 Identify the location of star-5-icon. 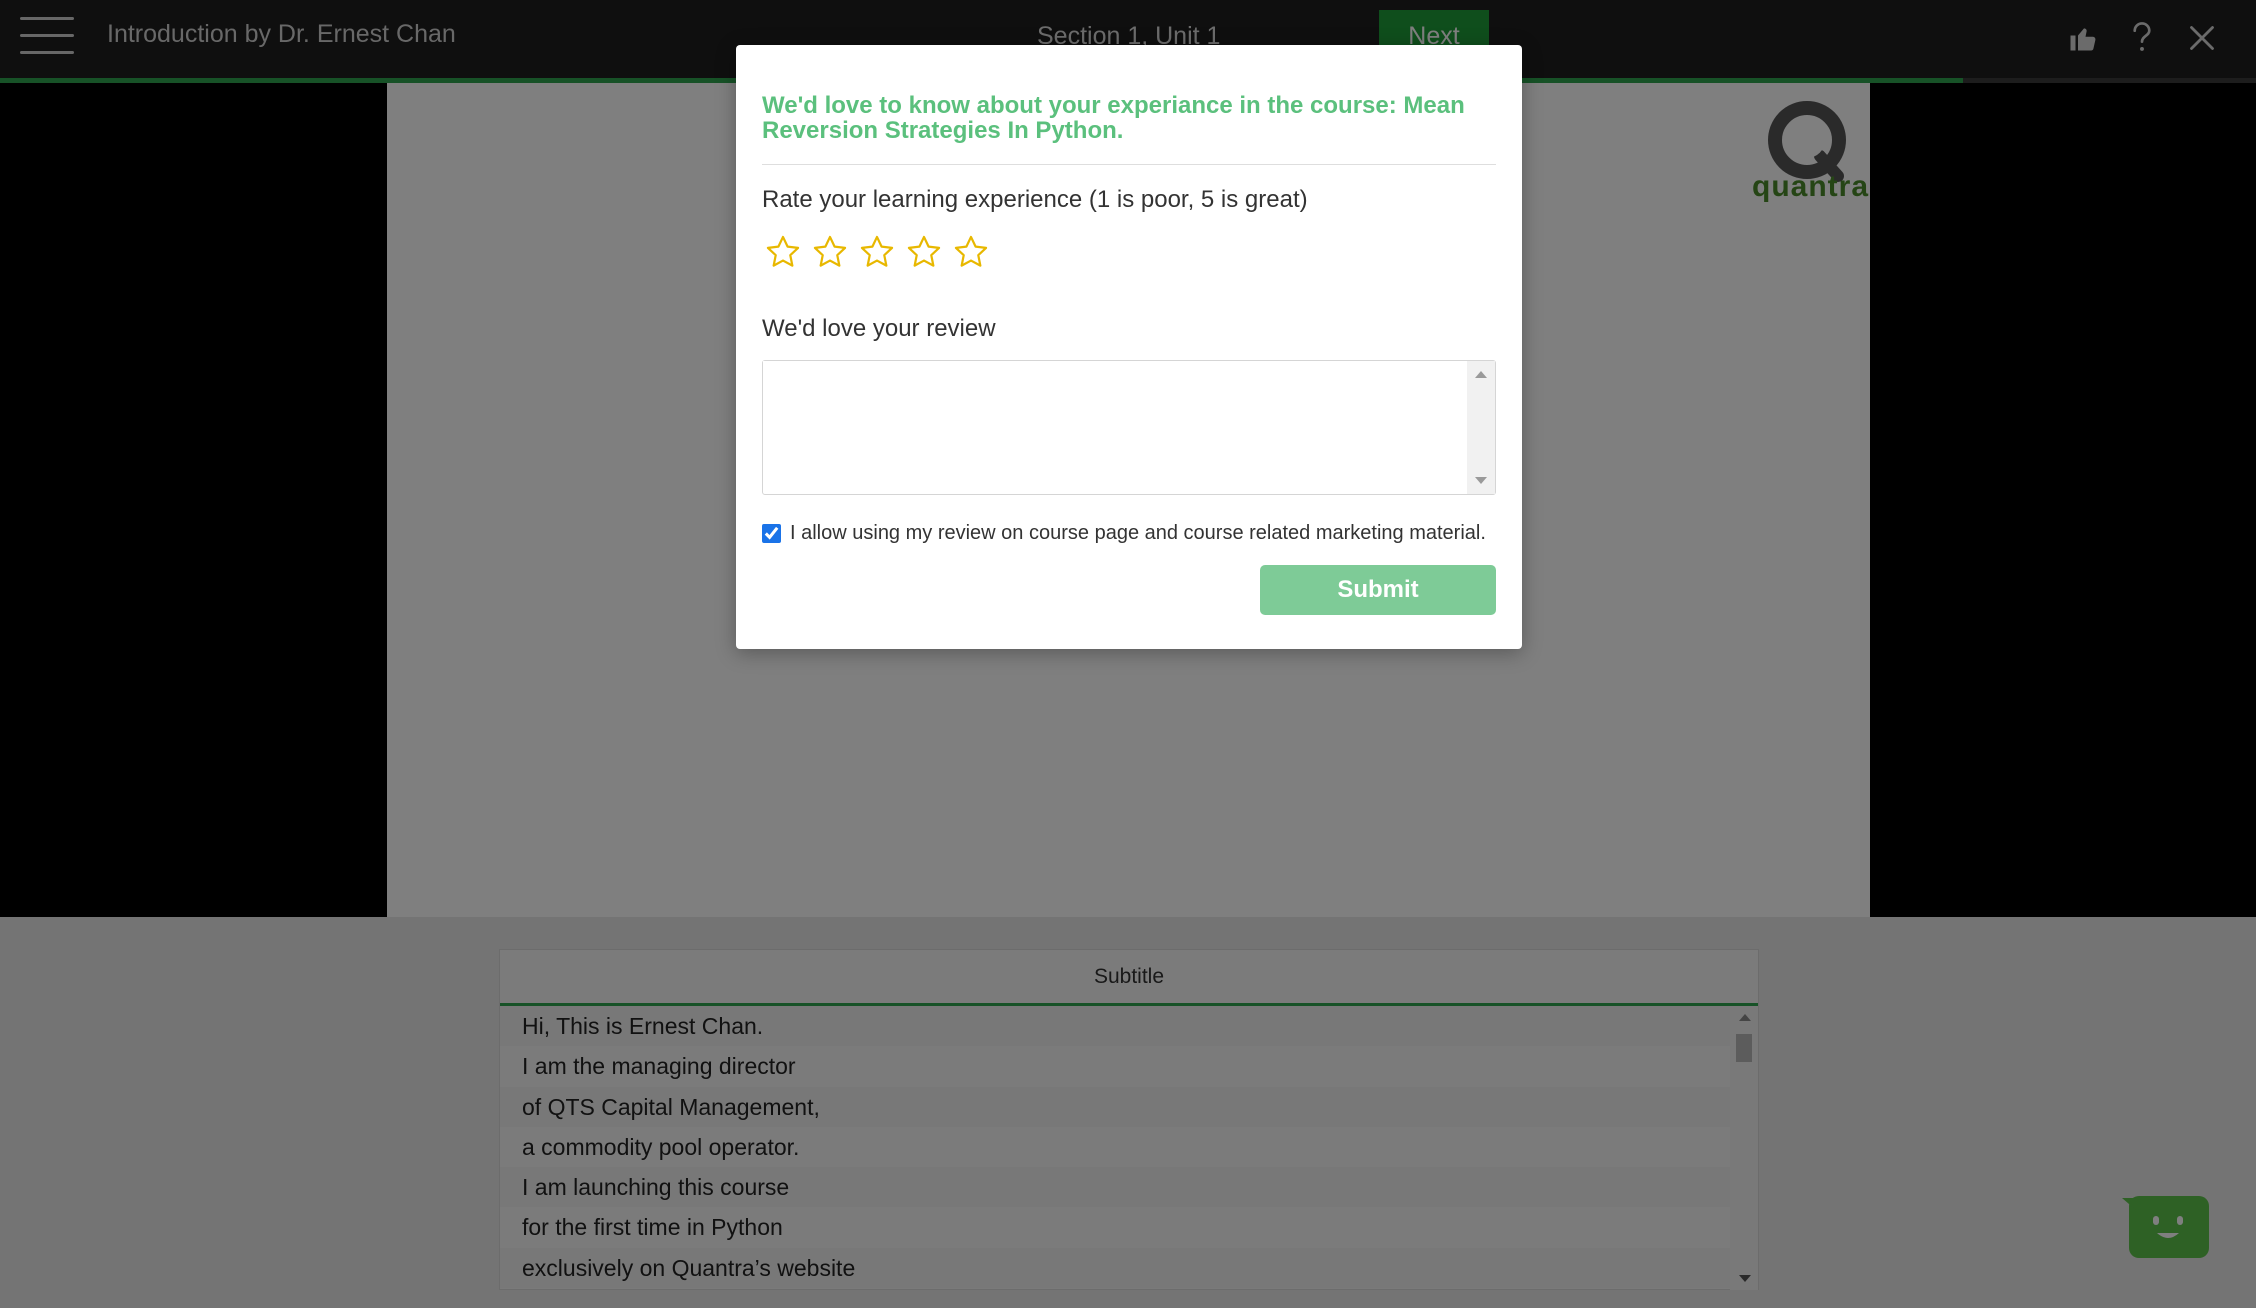
(971, 252).